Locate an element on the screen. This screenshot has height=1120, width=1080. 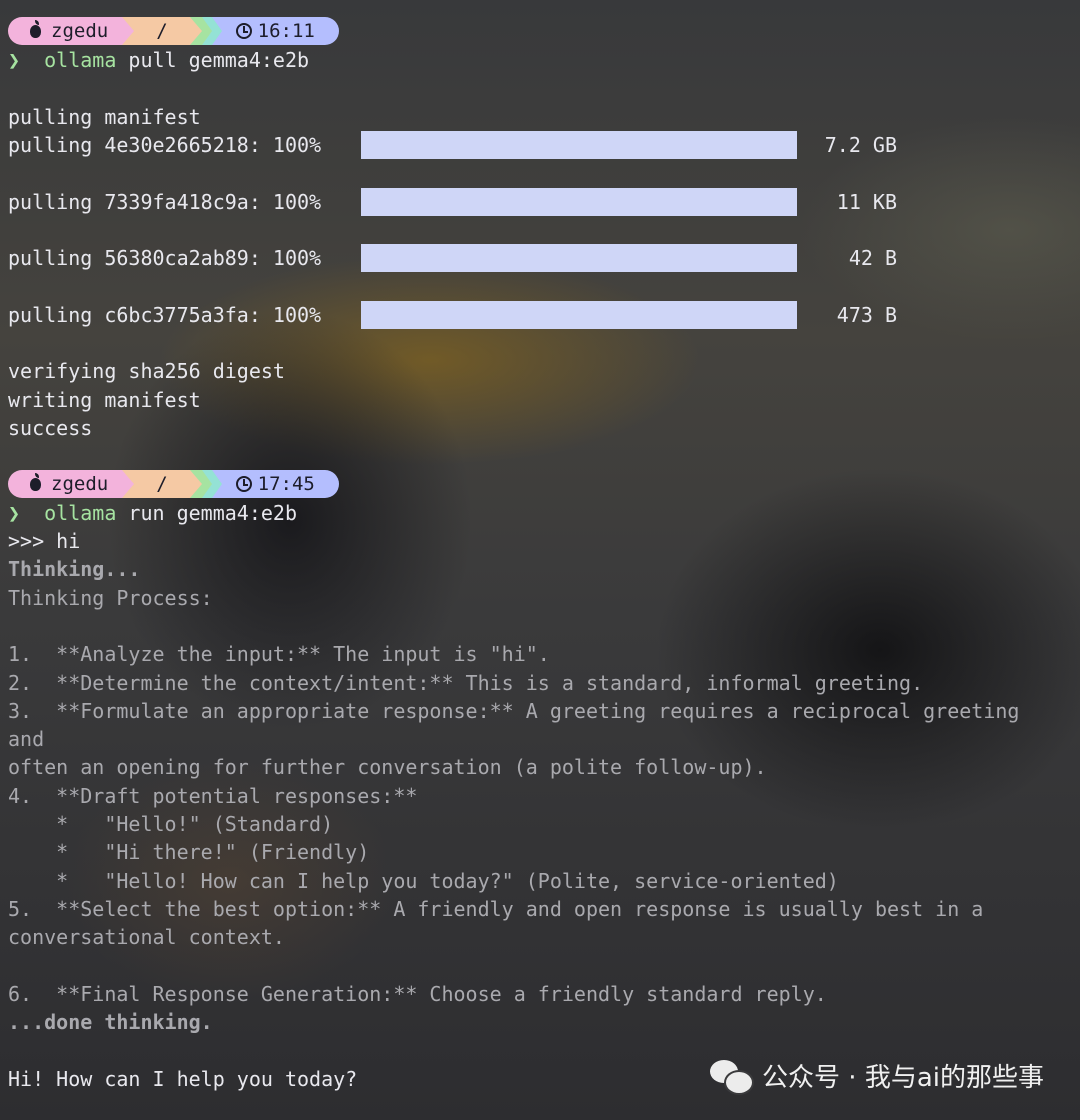
command-line: ❯ ollama run gemma4:e2b is located at coordinates (153, 512).